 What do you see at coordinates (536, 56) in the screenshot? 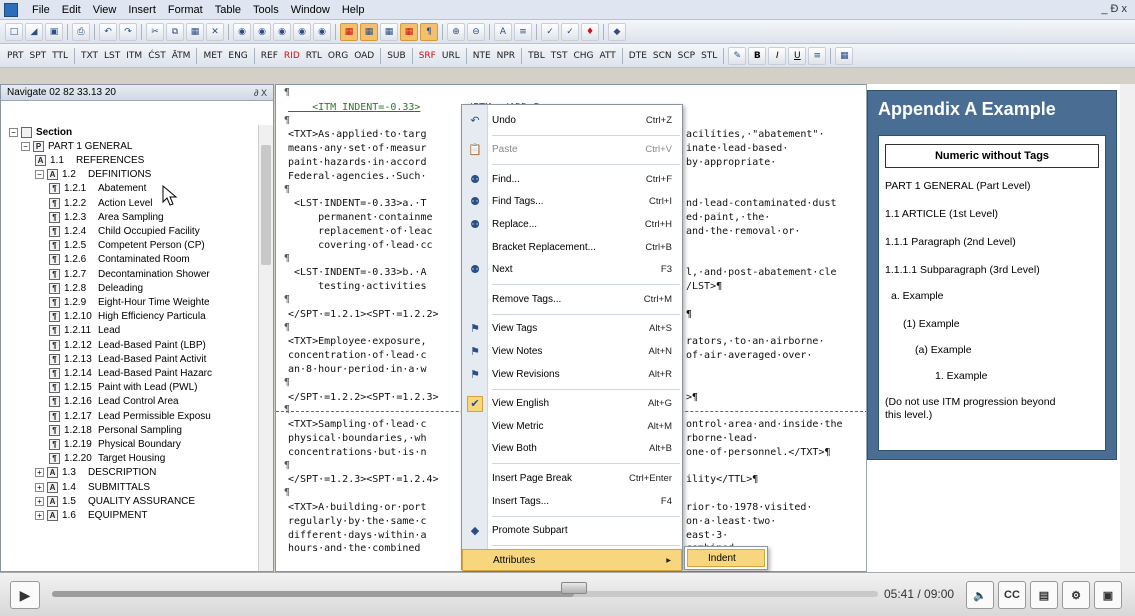
I see `tag-tbl-button: TBL` at bounding box center [536, 56].